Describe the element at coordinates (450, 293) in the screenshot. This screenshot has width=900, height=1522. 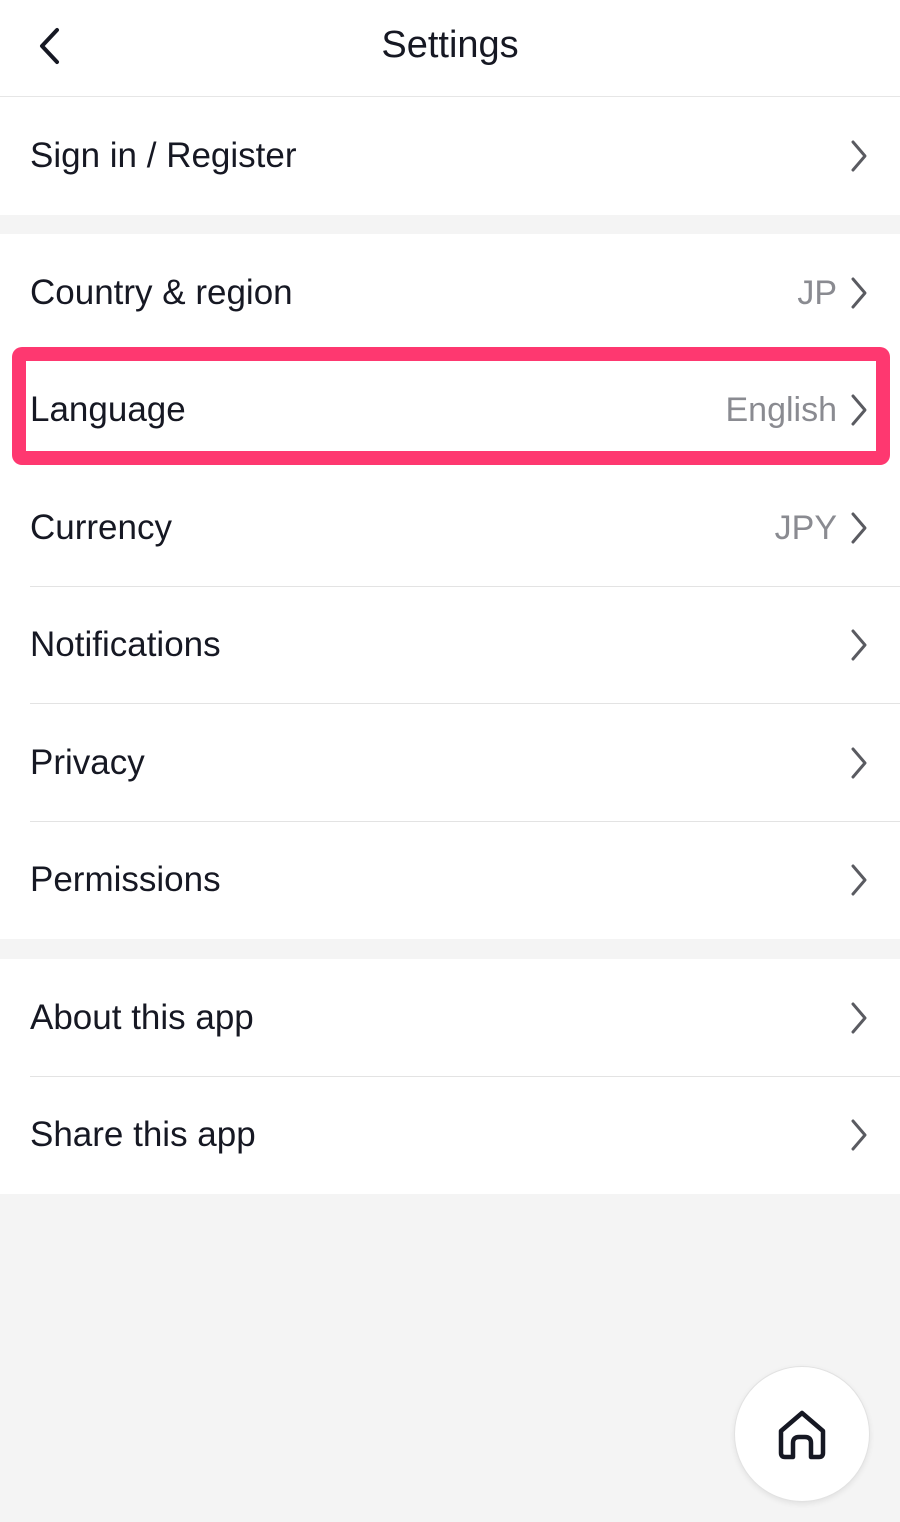
I see `settings-row-country-region: Country & region JP` at that location.